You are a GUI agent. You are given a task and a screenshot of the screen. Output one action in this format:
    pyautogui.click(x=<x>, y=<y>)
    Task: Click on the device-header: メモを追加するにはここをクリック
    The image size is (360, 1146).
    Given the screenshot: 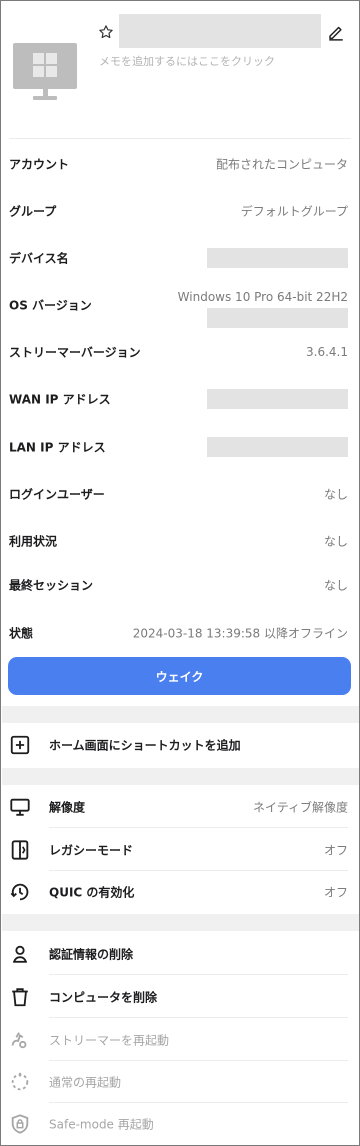 What is the action you would take?
    pyautogui.click(x=180, y=69)
    